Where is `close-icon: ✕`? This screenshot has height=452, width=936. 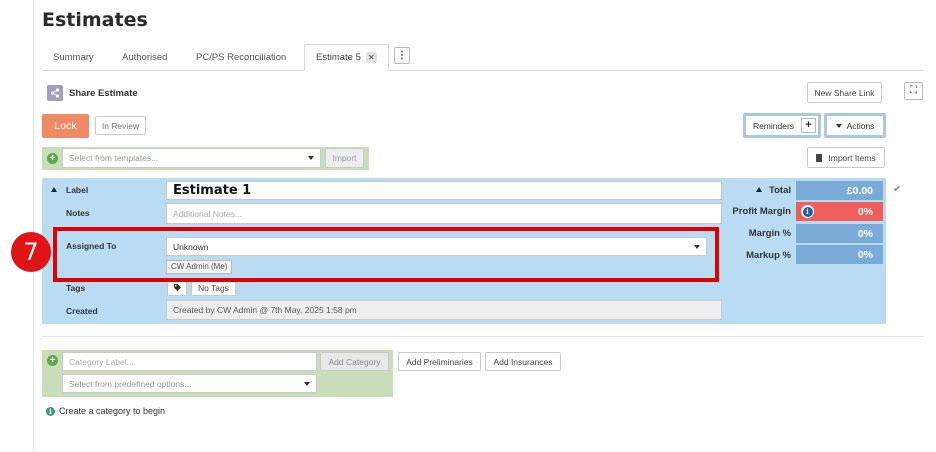 close-icon: ✕ is located at coordinates (371, 57).